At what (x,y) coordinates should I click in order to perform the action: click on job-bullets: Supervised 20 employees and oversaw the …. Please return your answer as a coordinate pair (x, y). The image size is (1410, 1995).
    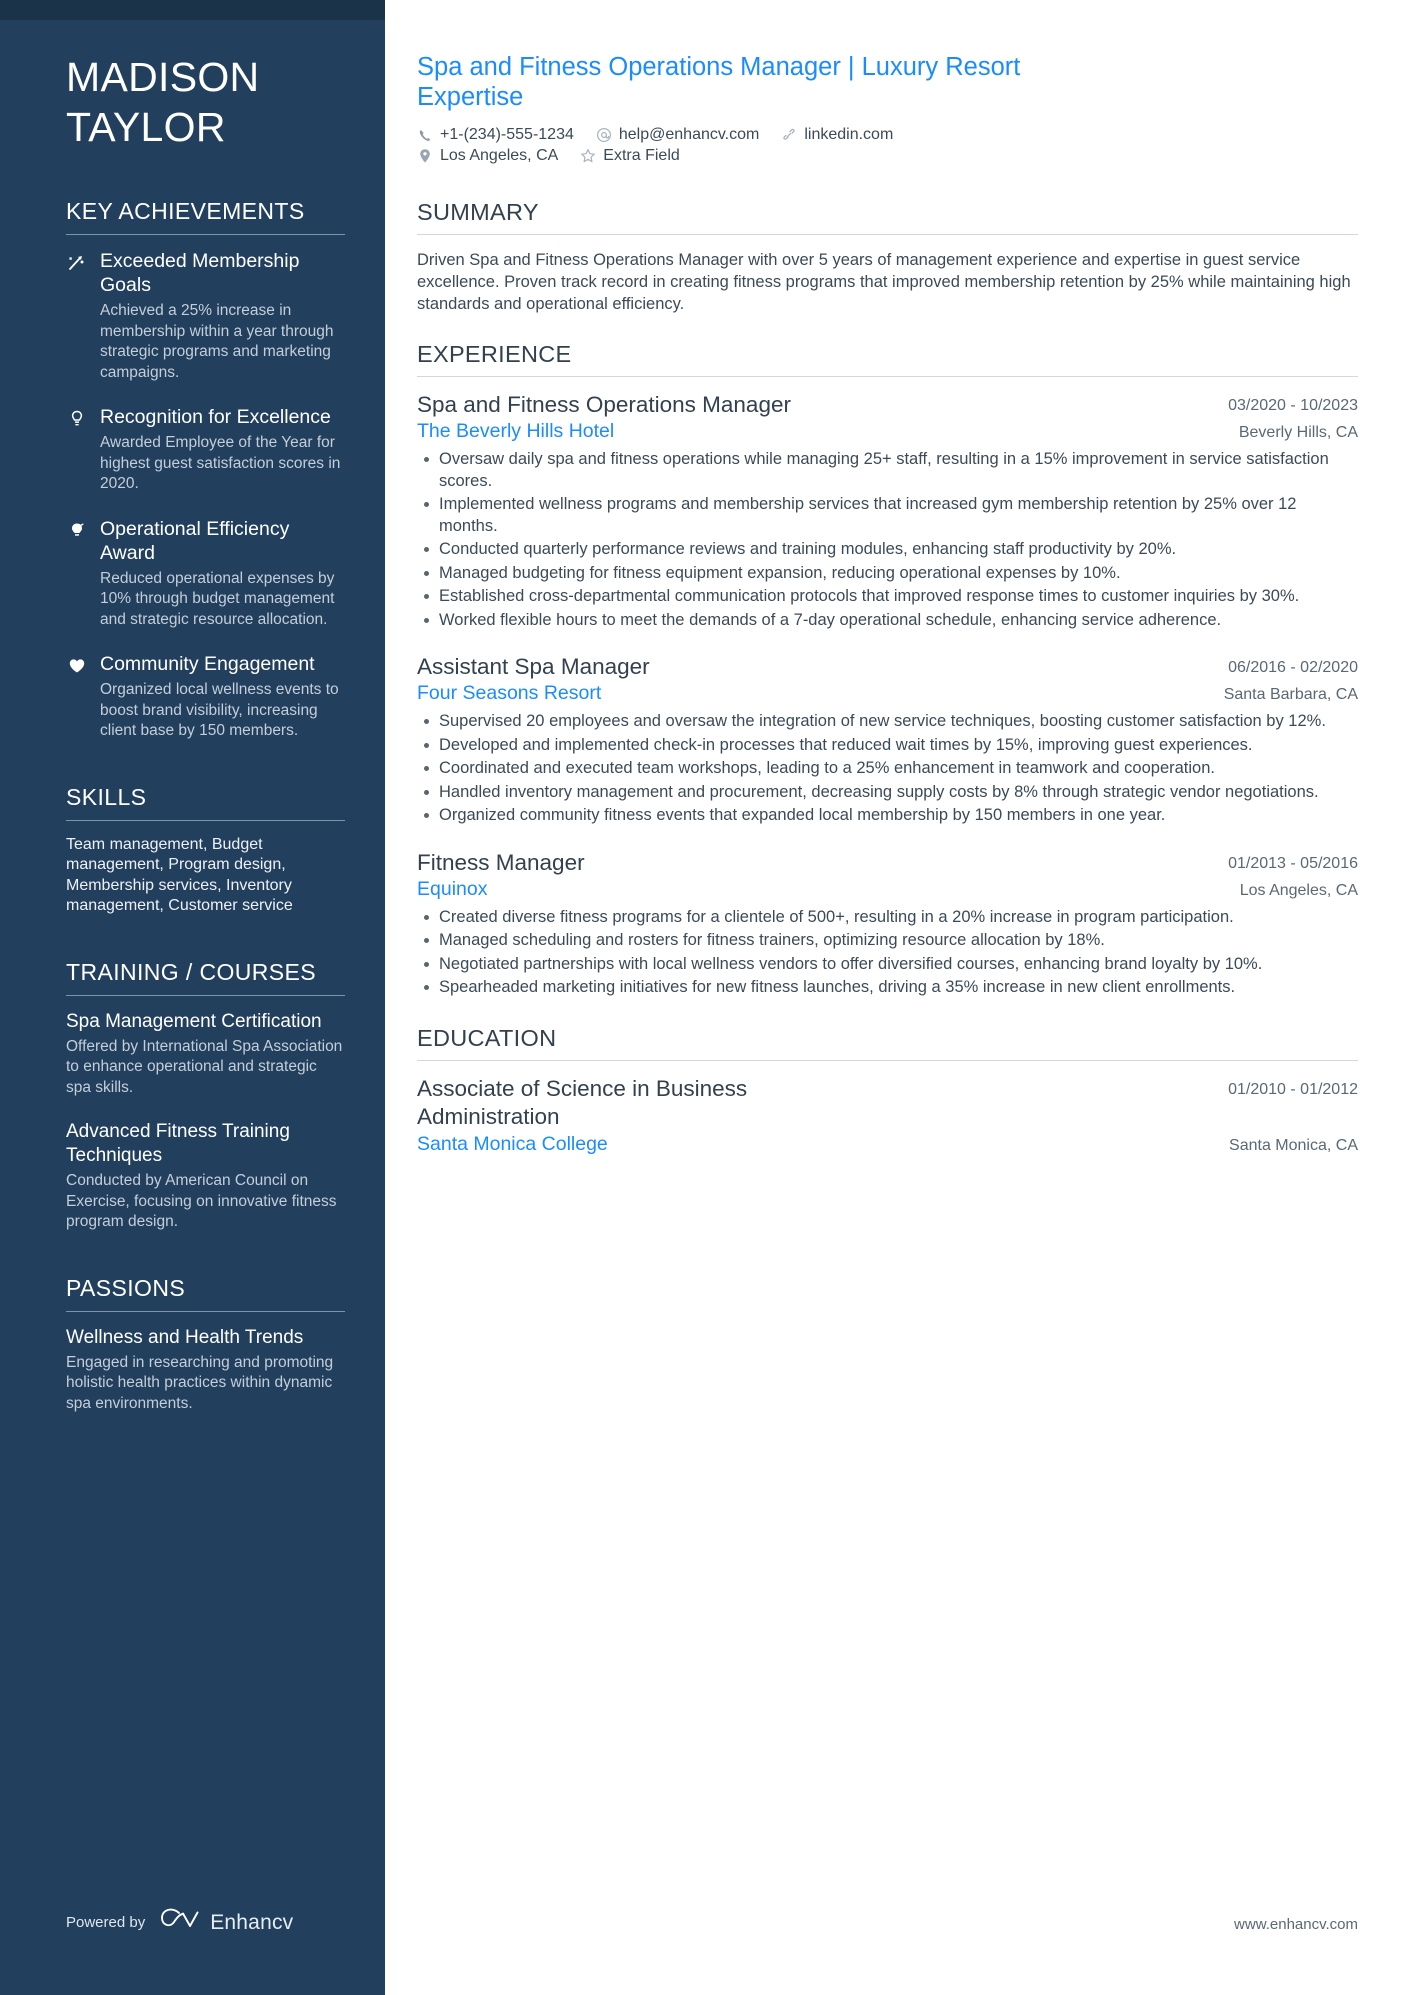
    Looking at the image, I should click on (887, 769).